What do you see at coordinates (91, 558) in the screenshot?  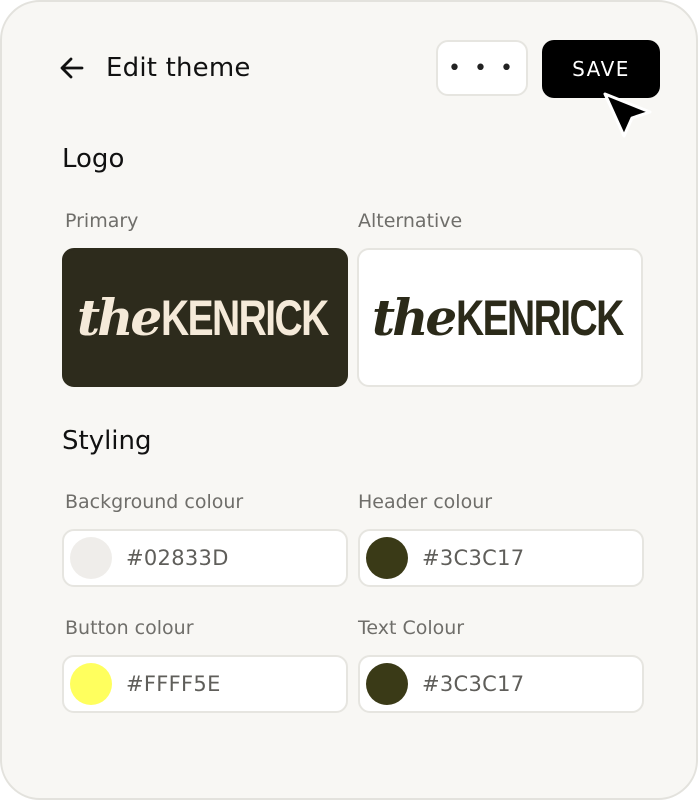 I see `background-colour-swatch` at bounding box center [91, 558].